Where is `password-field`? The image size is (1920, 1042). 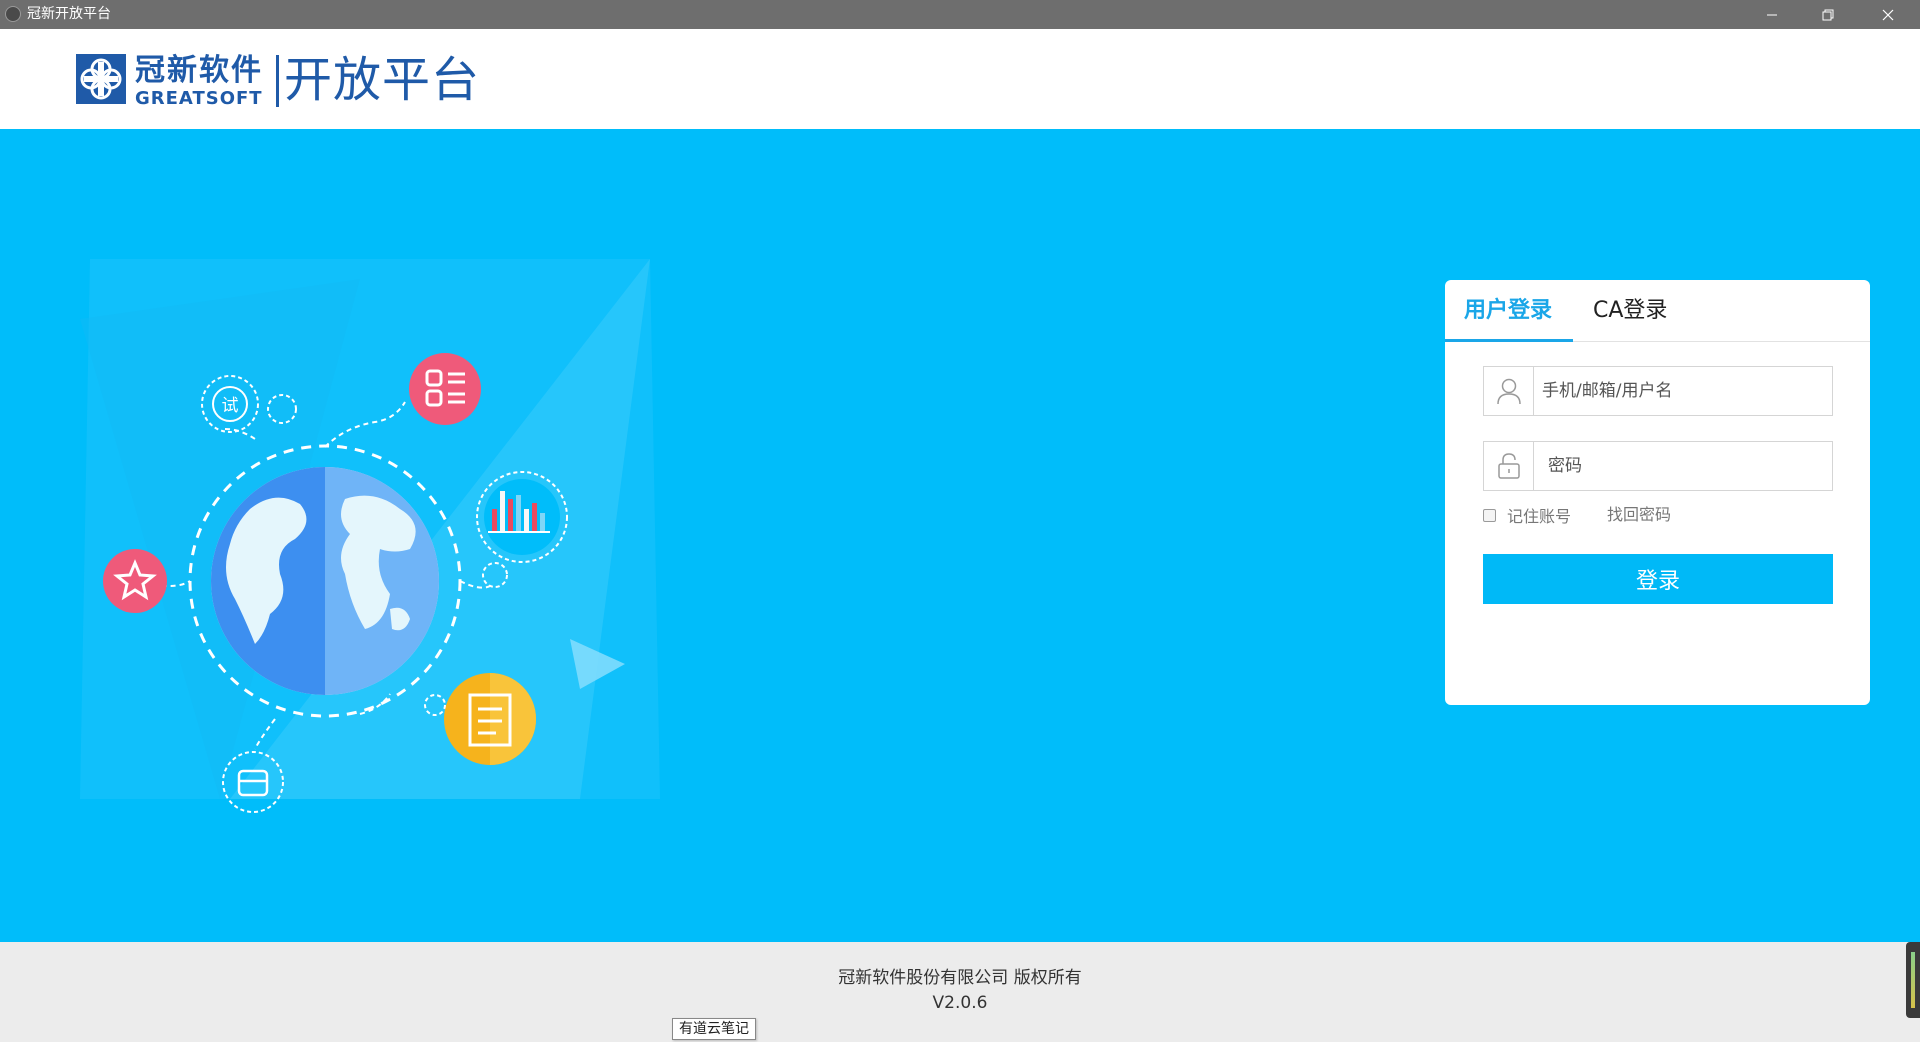 password-field is located at coordinates (1658, 466).